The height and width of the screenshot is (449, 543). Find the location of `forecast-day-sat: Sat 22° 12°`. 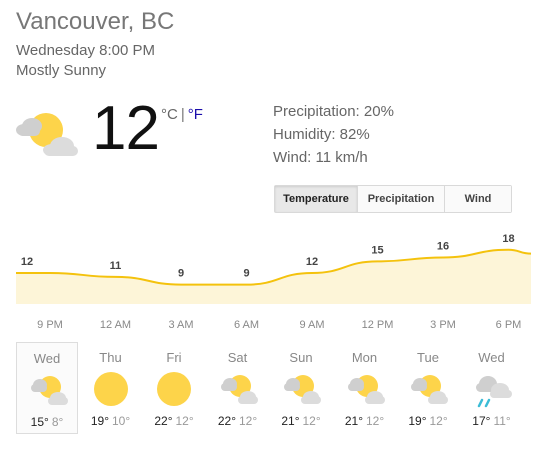

forecast-day-sat: Sat 22° 12° is located at coordinates (238, 388).